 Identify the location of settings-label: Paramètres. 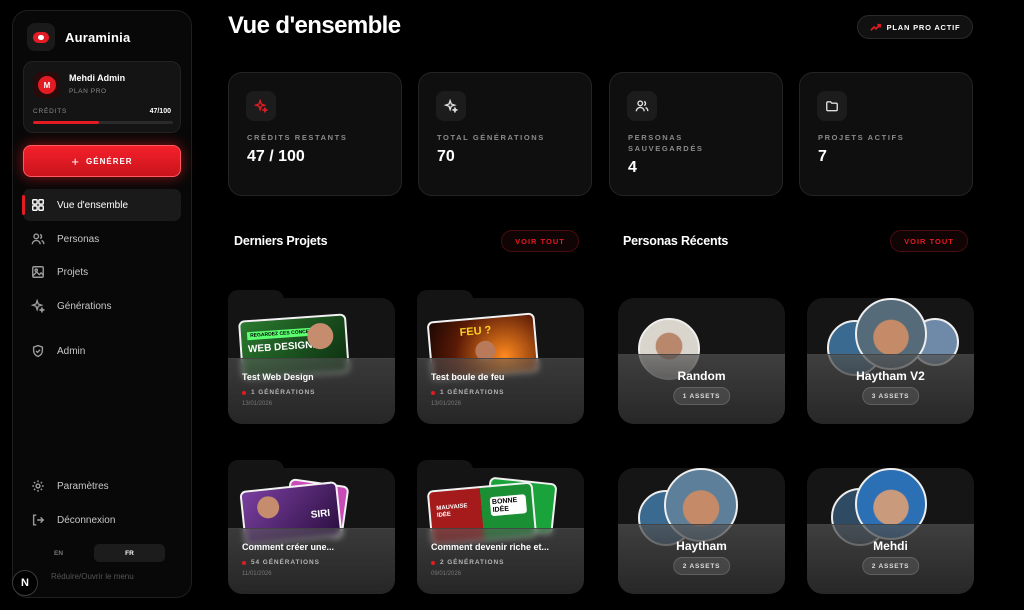
(83, 486).